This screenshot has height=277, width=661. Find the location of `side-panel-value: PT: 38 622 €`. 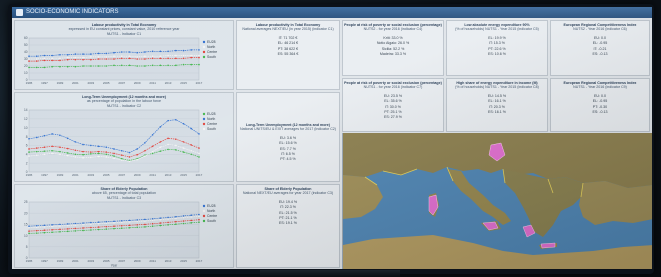

side-panel-value: PT: 38 622 € is located at coordinates (288, 48).